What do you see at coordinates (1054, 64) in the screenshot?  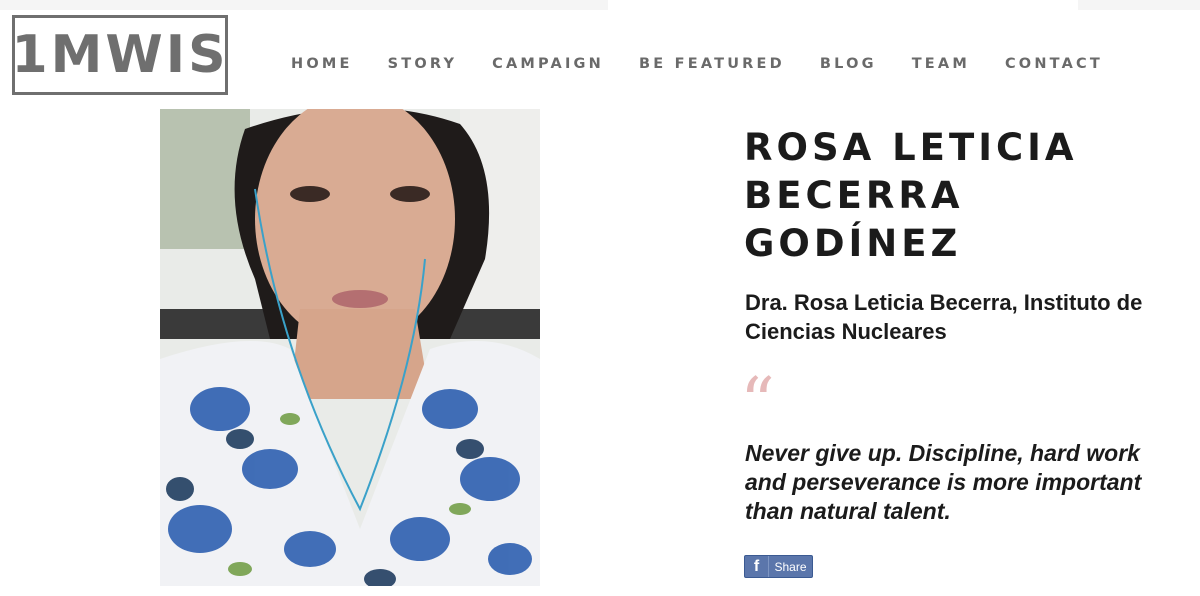 I see `nav-item-contact: CONTACT` at bounding box center [1054, 64].